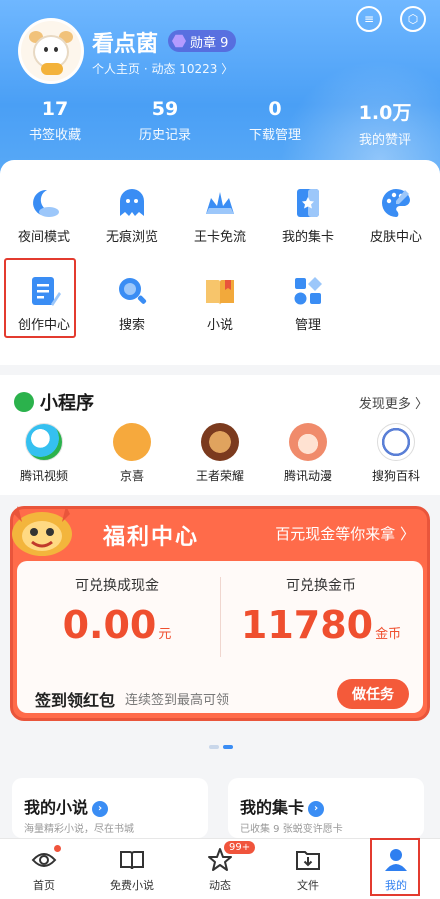 Image resolution: width=440 pixels, height=899 pixels. I want to click on my-cards-card: 我的集卡 › 已收集 9 张蜕变许愿卡, so click(326, 808).